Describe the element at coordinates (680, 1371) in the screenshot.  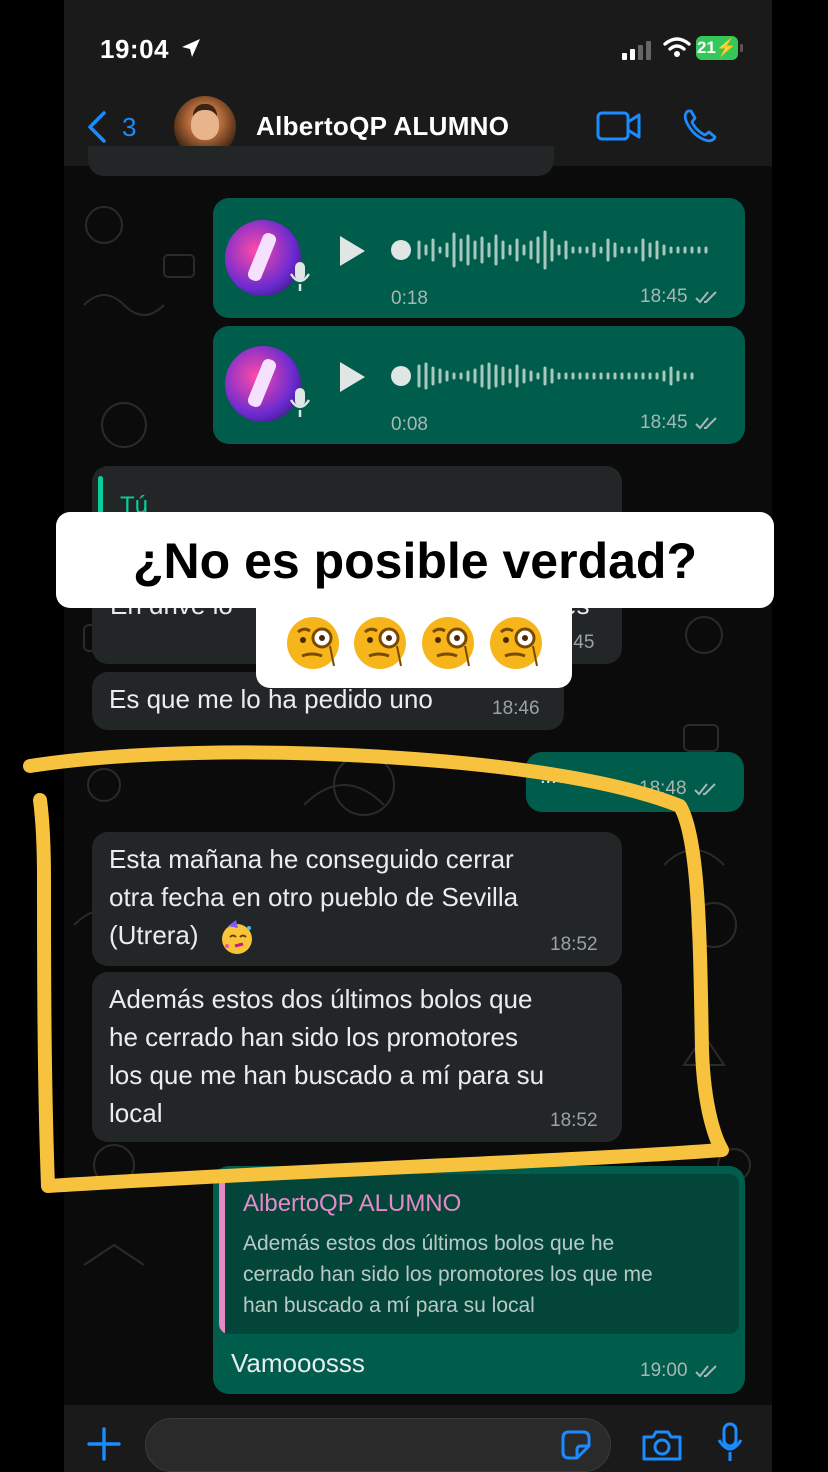
I see `message-time: 19:00` at that location.